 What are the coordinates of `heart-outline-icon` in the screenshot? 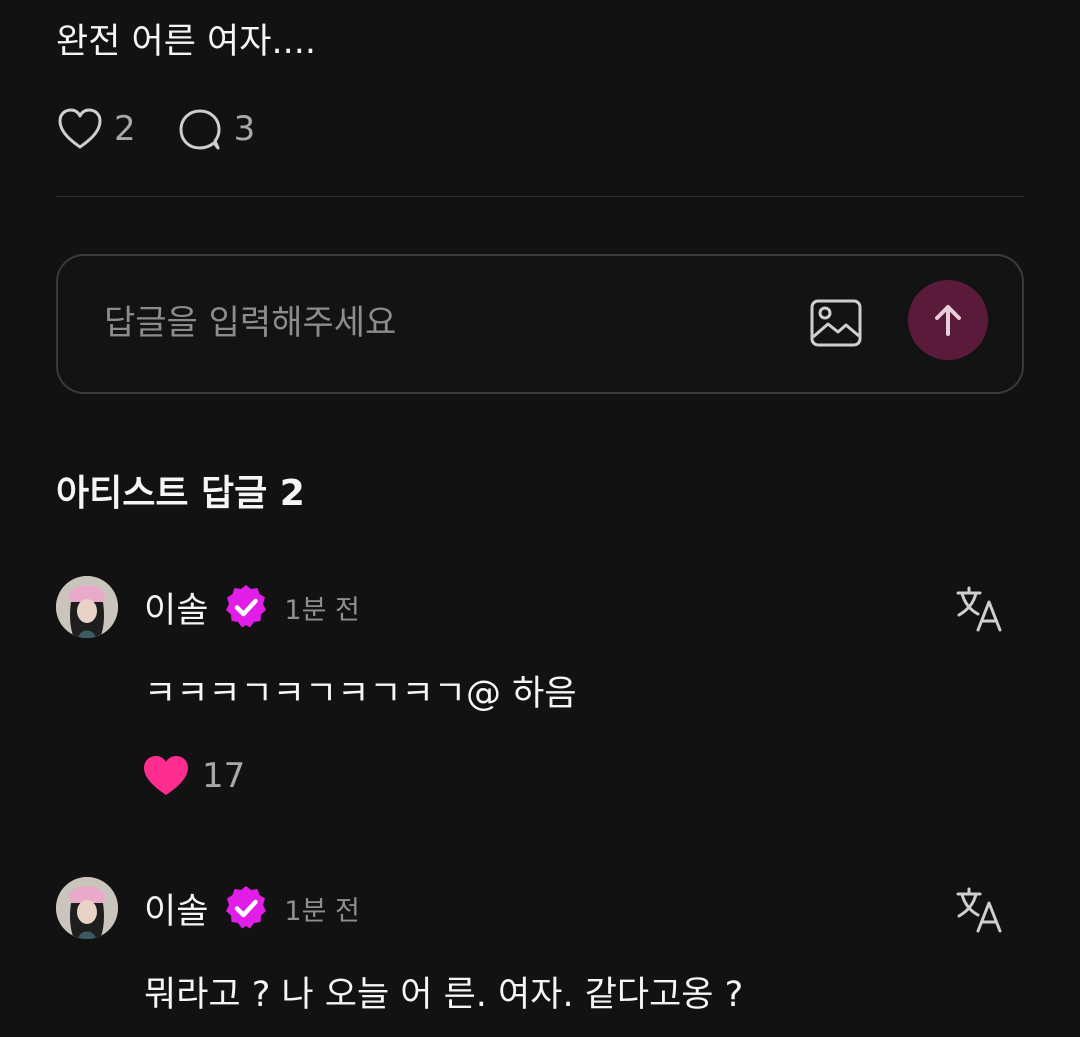 It's located at (80, 128).